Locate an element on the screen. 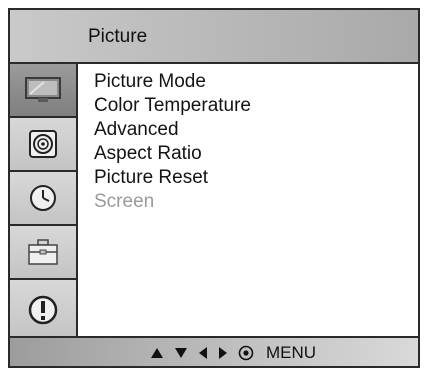  menu-header: Picture is located at coordinates (214, 37).